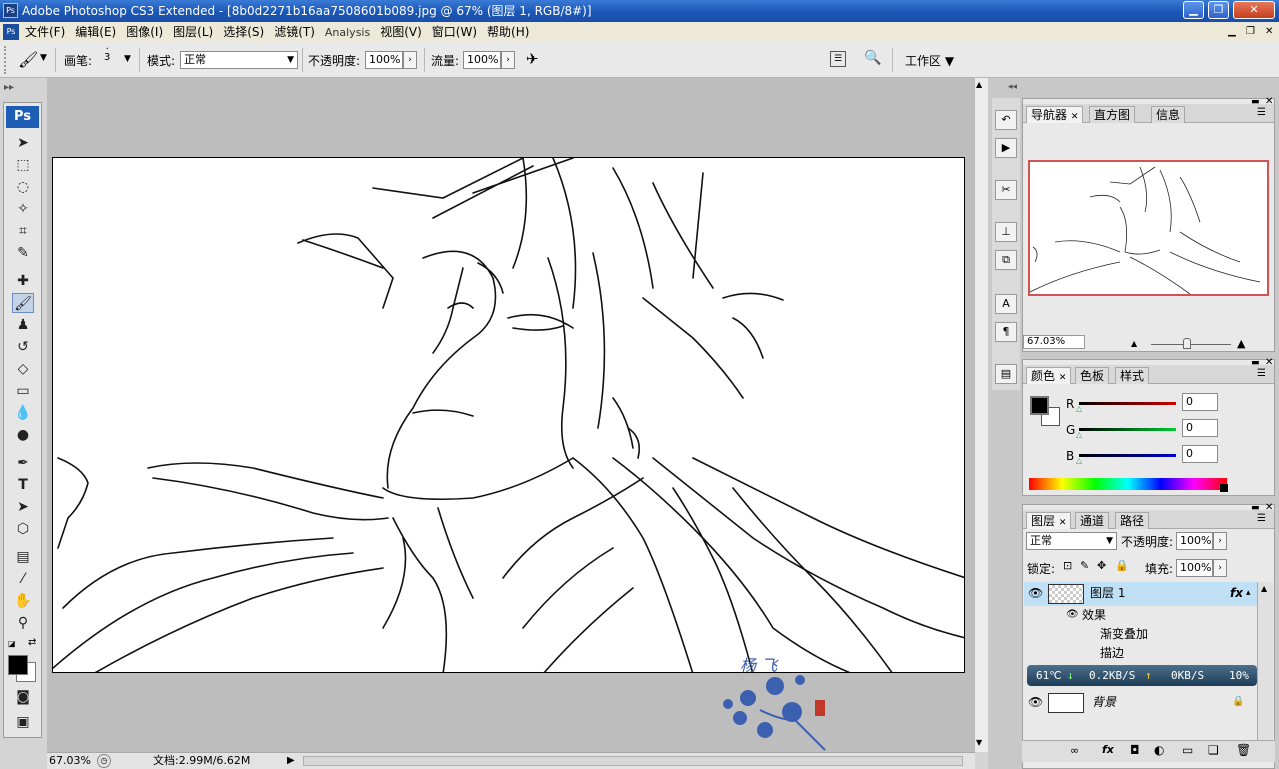  Describe the element at coordinates (1072, 615) in the screenshot. I see `effects-eye-icon: 👁` at that location.